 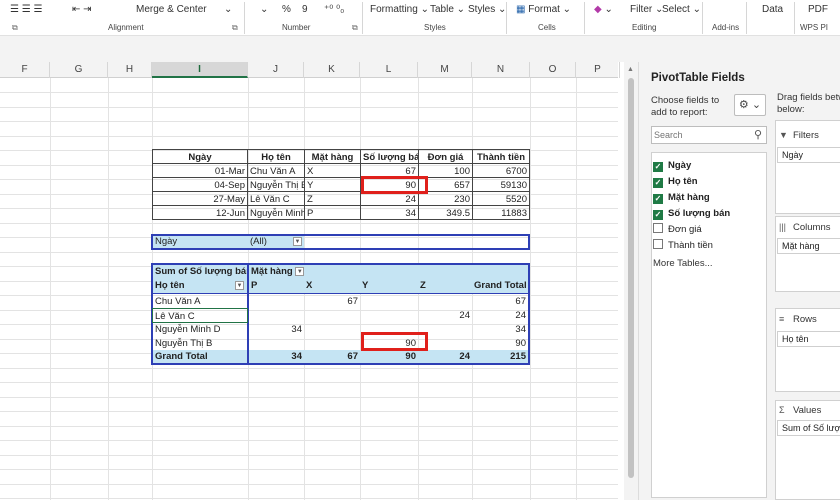 What do you see at coordinates (300, 271) in the screenshot?
I see `column-filter-dropdown-icon: ▼` at bounding box center [300, 271].